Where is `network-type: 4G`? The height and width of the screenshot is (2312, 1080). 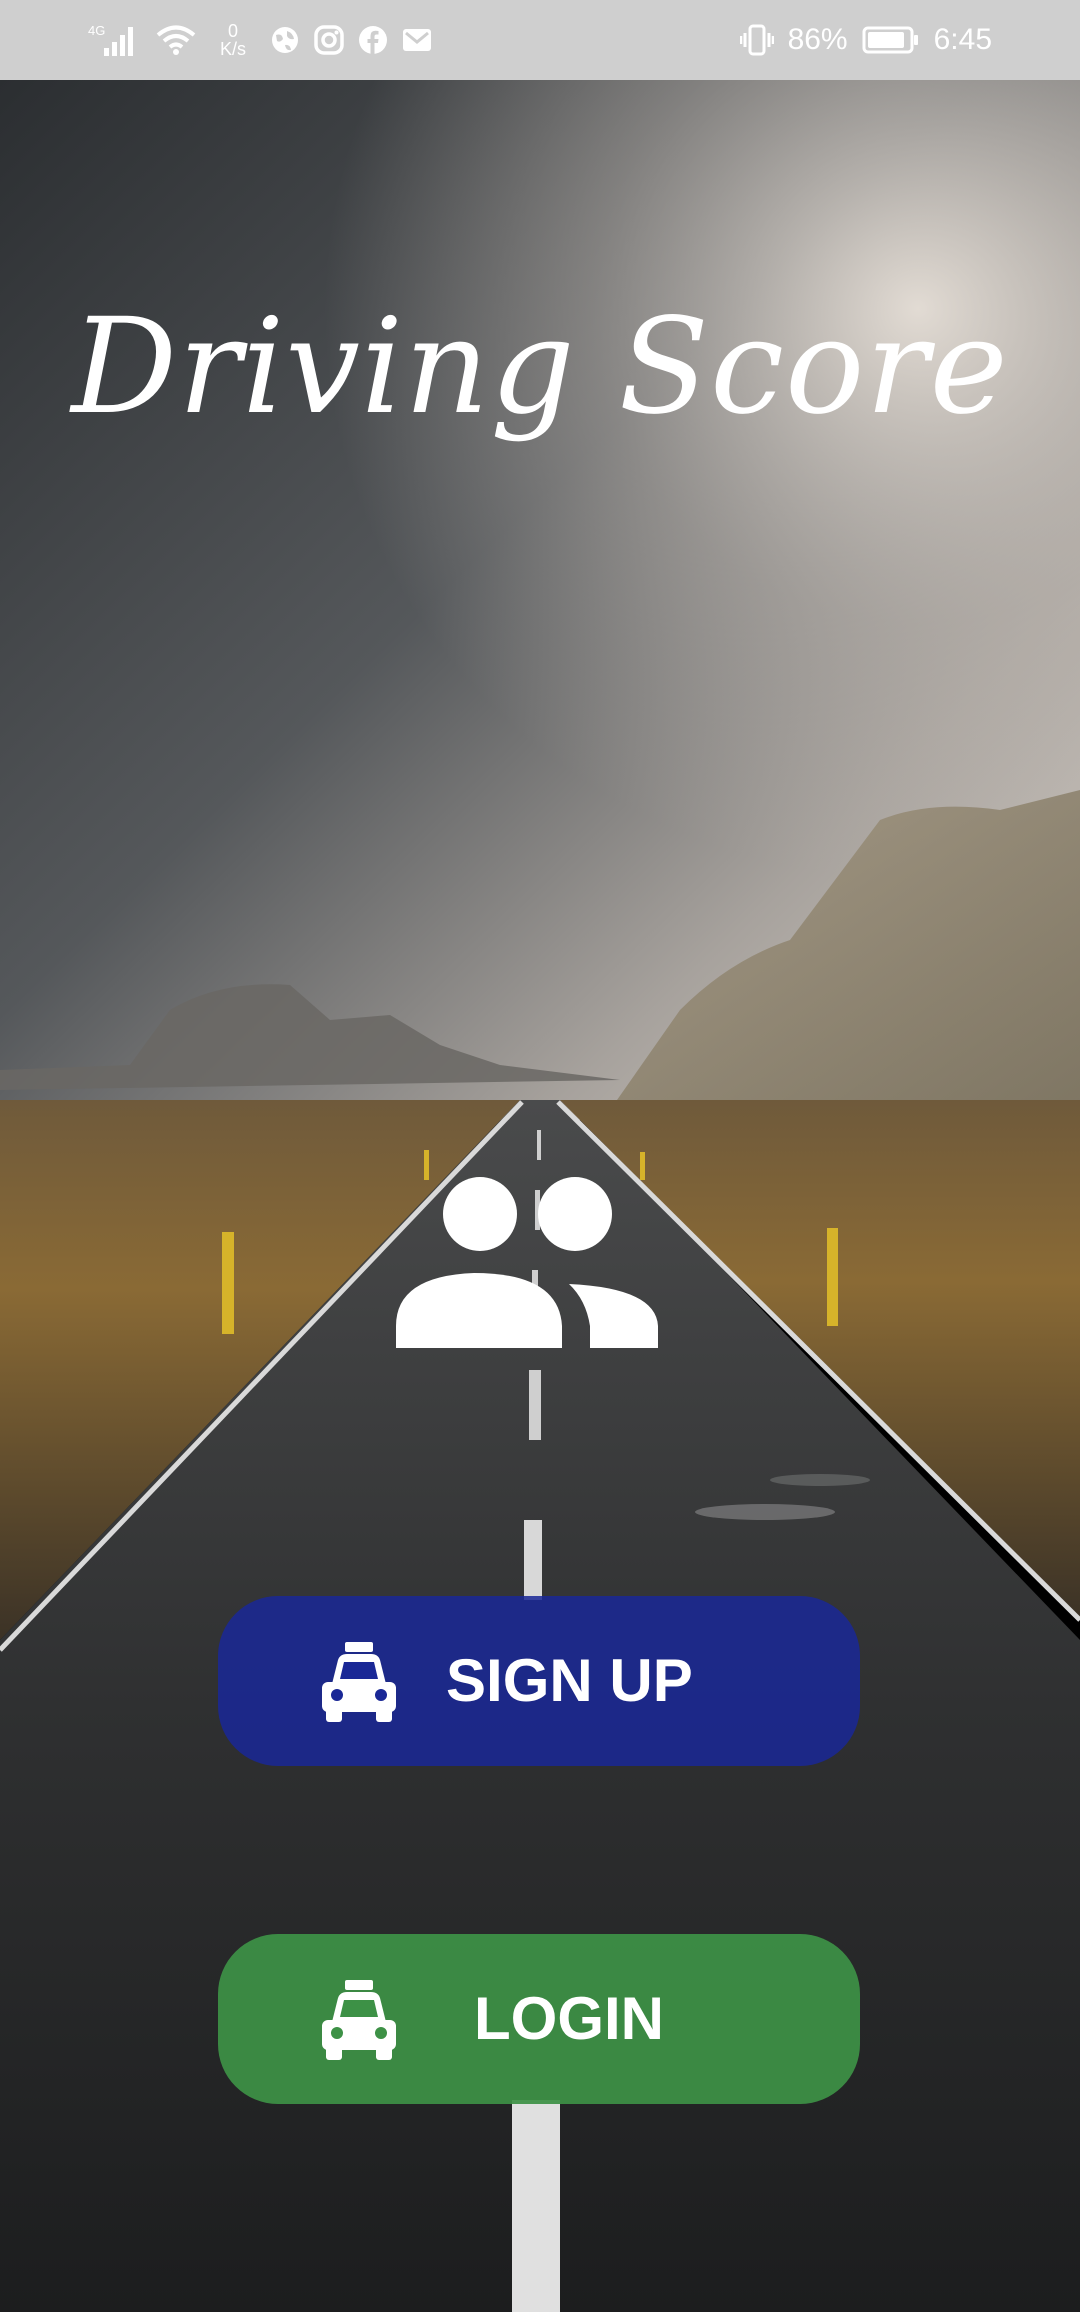
network-type: 4G is located at coordinates (96, 30).